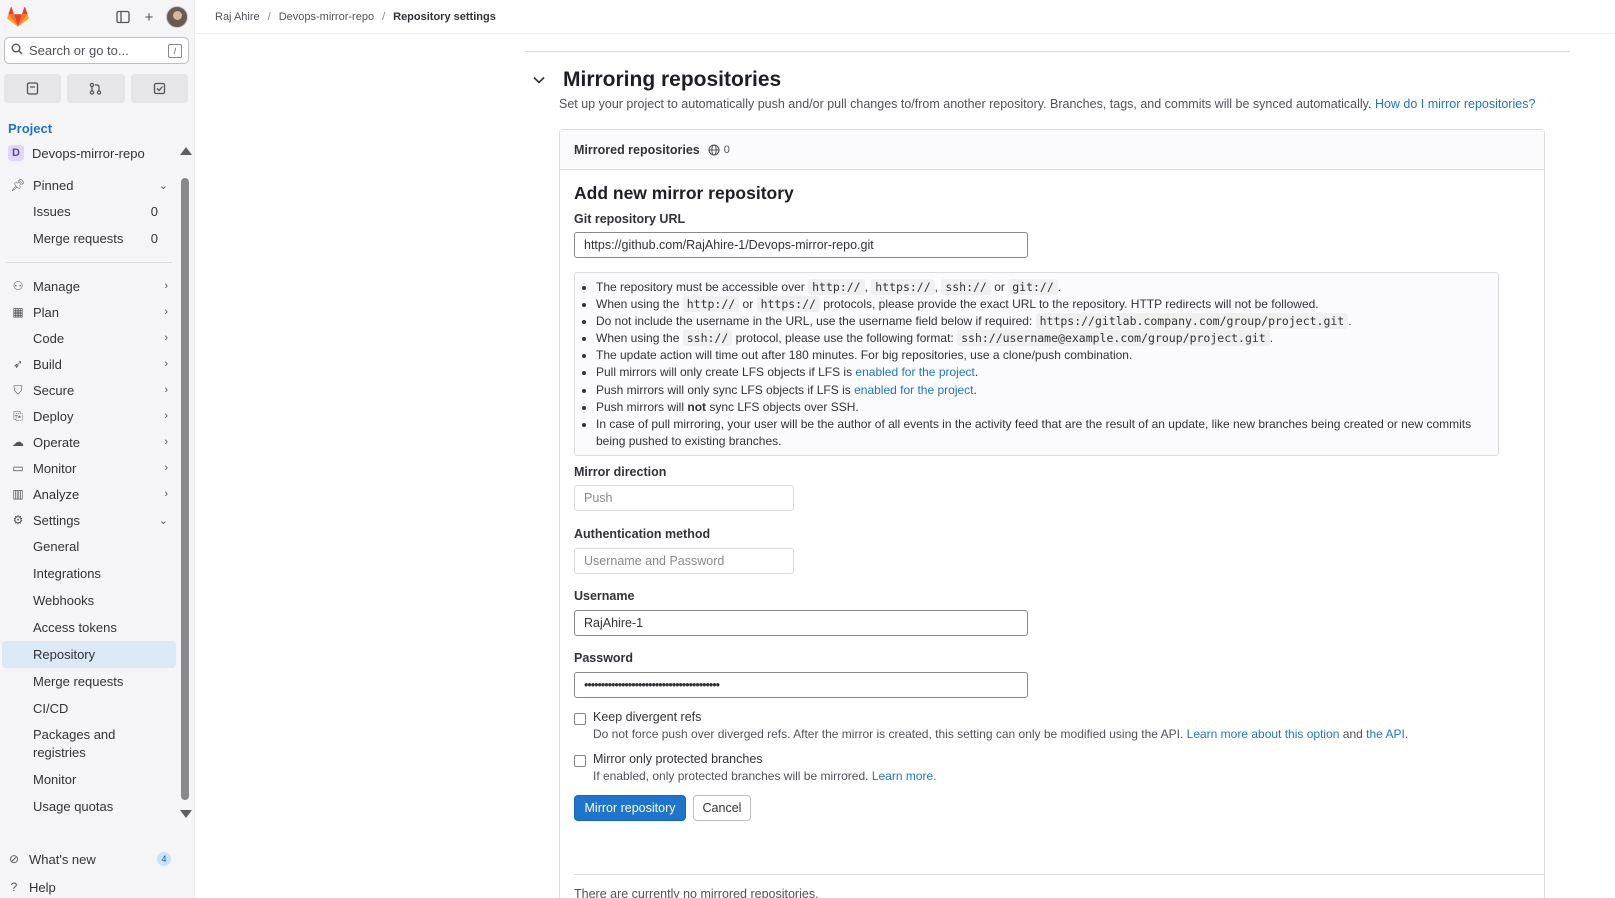 The width and height of the screenshot is (1615, 898). Describe the element at coordinates (73, 806) in the screenshot. I see `sidebar-item-label: Usage quotas` at that location.